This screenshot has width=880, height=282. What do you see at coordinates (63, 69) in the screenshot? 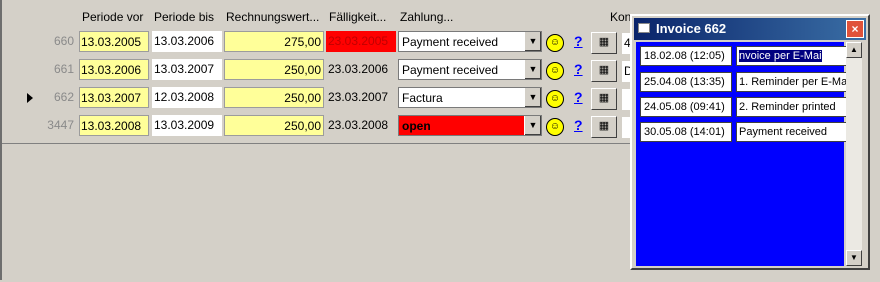
I see `invoice-id: 661` at bounding box center [63, 69].